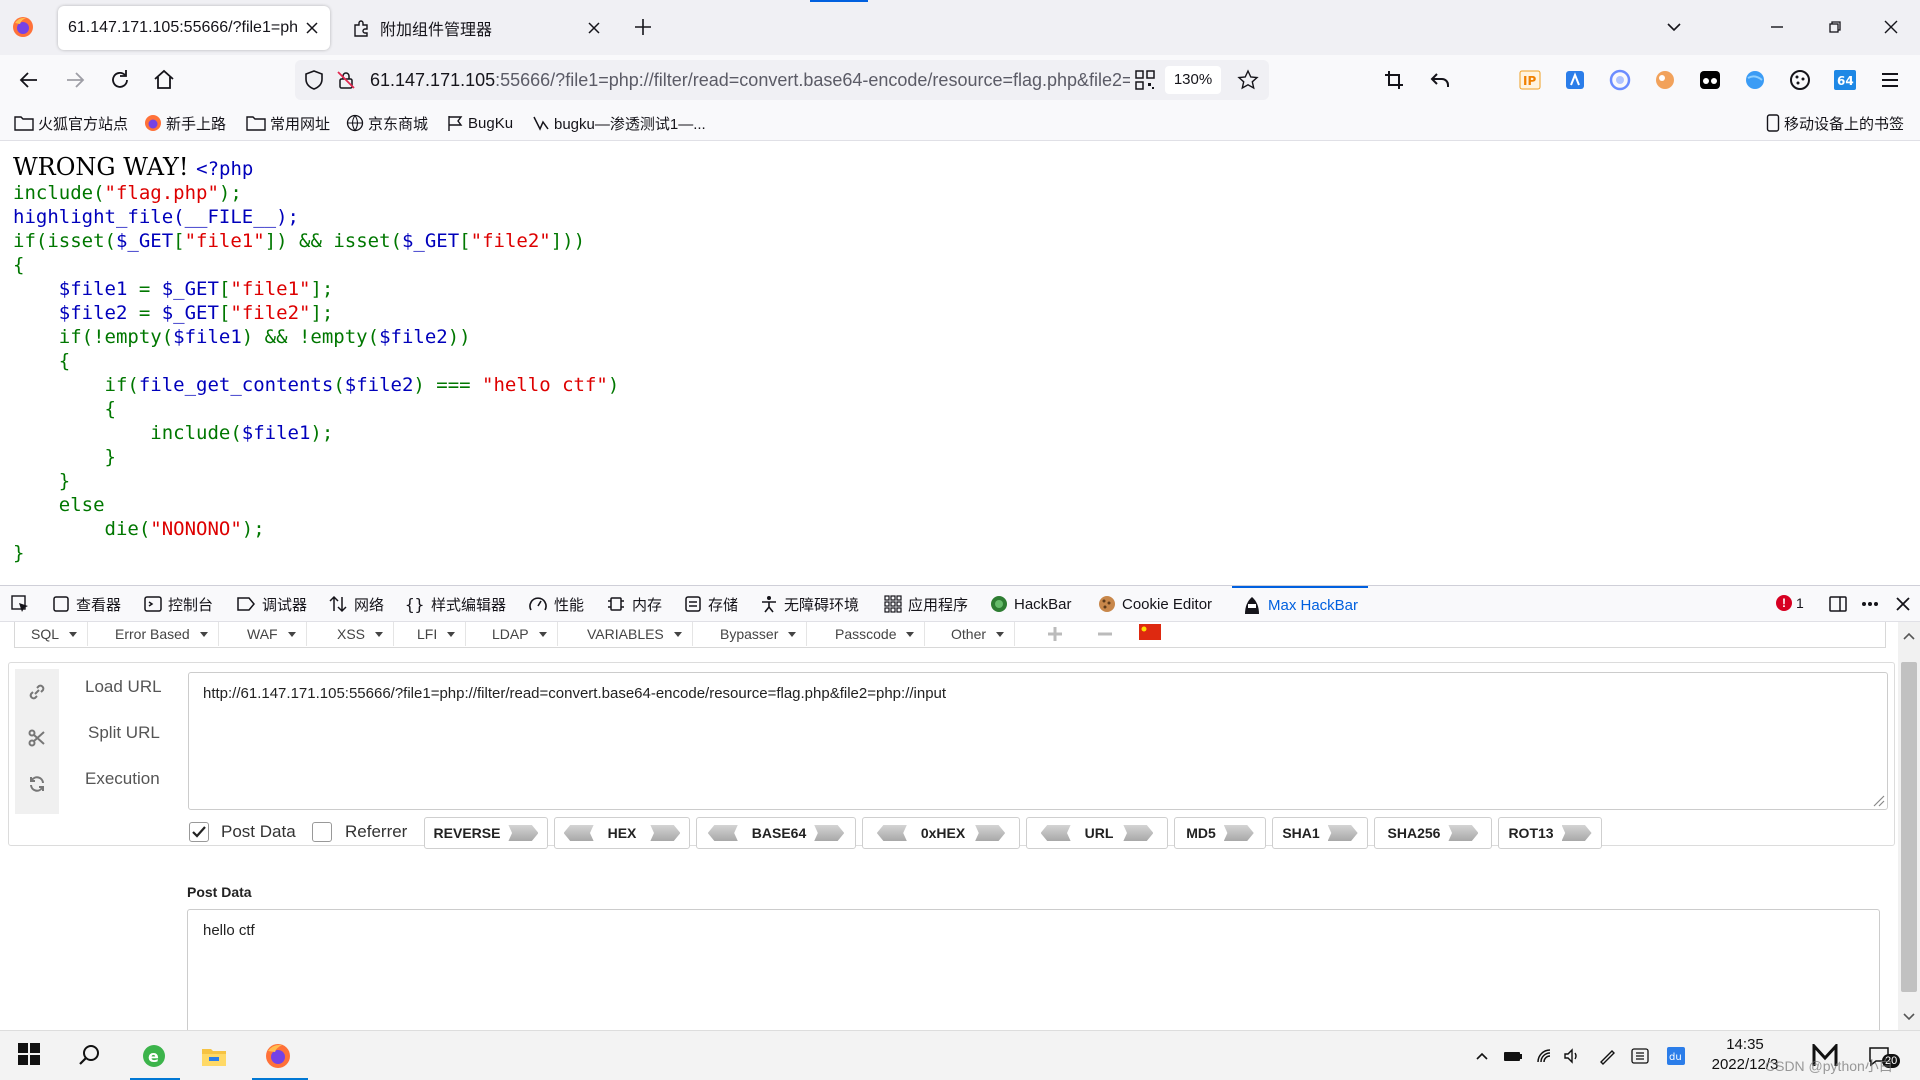 The width and height of the screenshot is (1920, 1080). Describe the element at coordinates (1909, 636) in the screenshot. I see `scroll-up-icon` at that location.